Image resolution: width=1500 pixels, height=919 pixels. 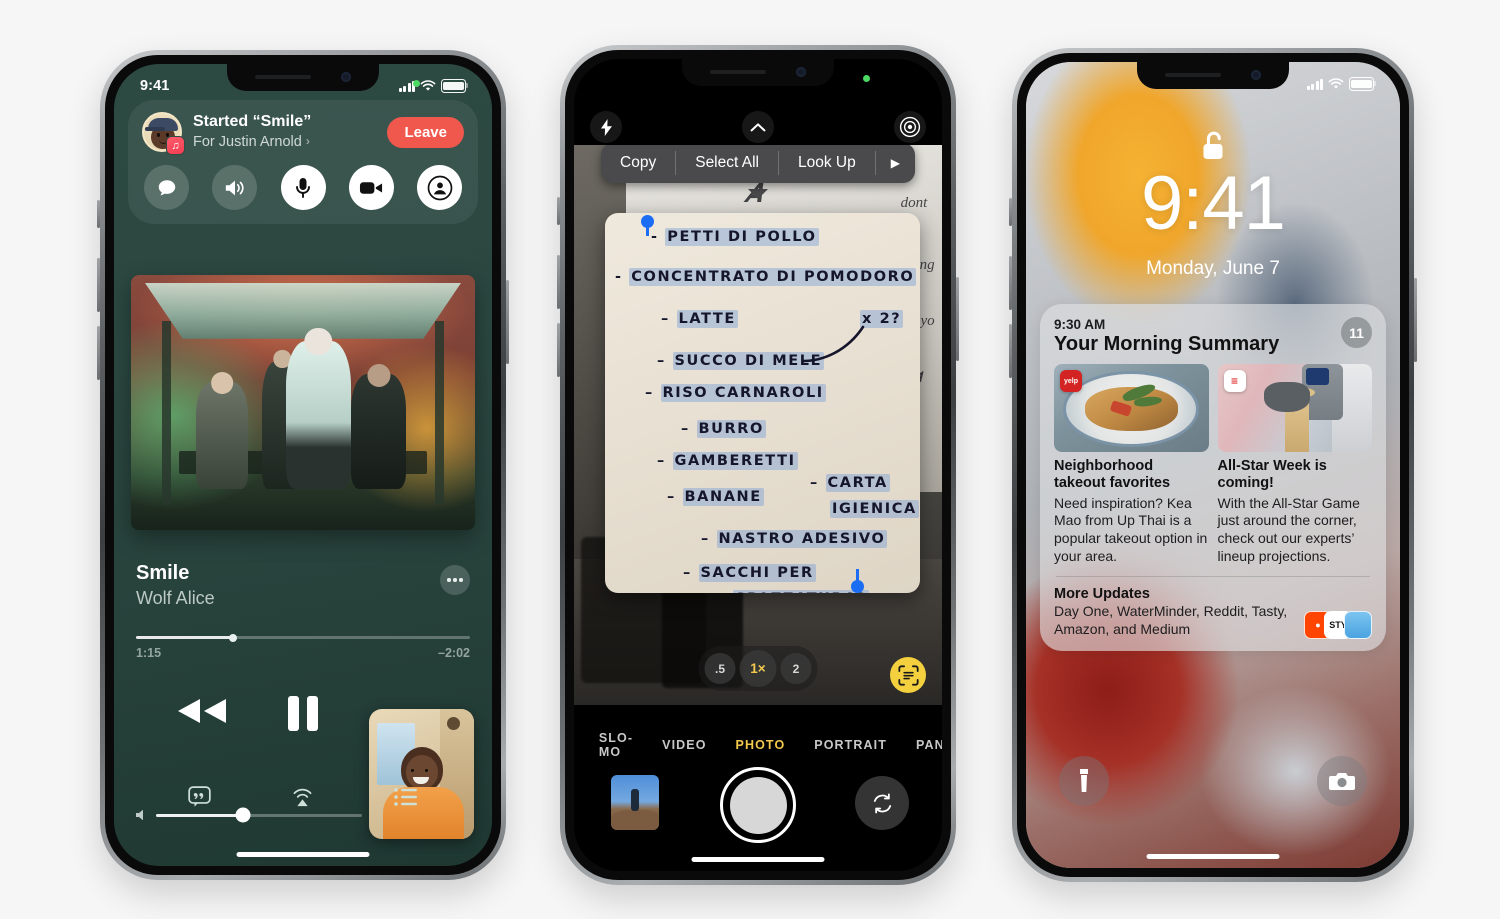 I want to click on live-text-button, so click(x=908, y=675).